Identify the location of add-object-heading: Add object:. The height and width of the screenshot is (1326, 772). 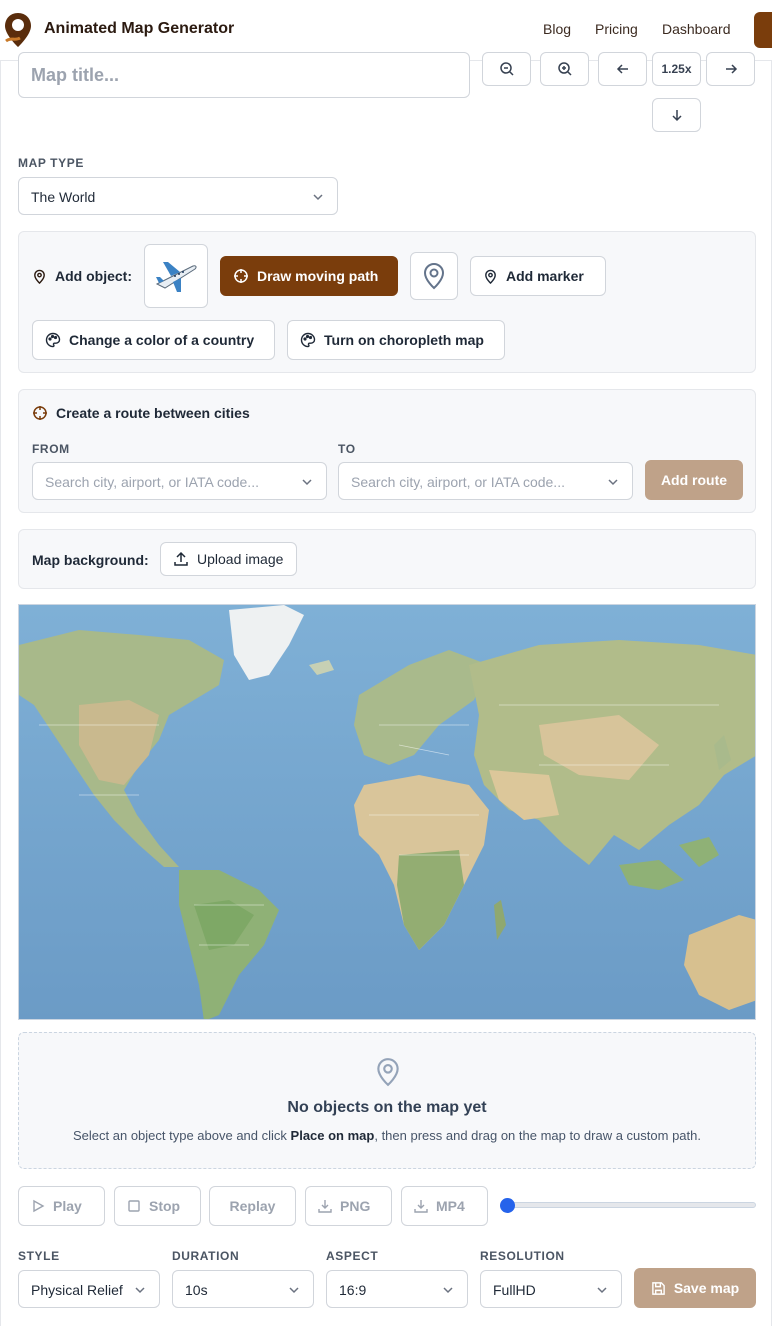
(82, 276).